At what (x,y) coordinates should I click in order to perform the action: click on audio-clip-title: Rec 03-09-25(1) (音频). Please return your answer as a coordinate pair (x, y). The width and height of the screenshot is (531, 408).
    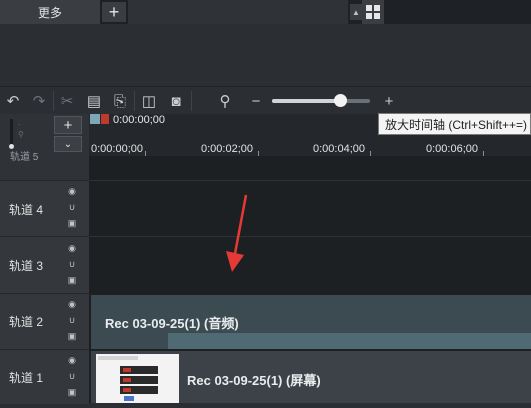
    Looking at the image, I should click on (172, 323).